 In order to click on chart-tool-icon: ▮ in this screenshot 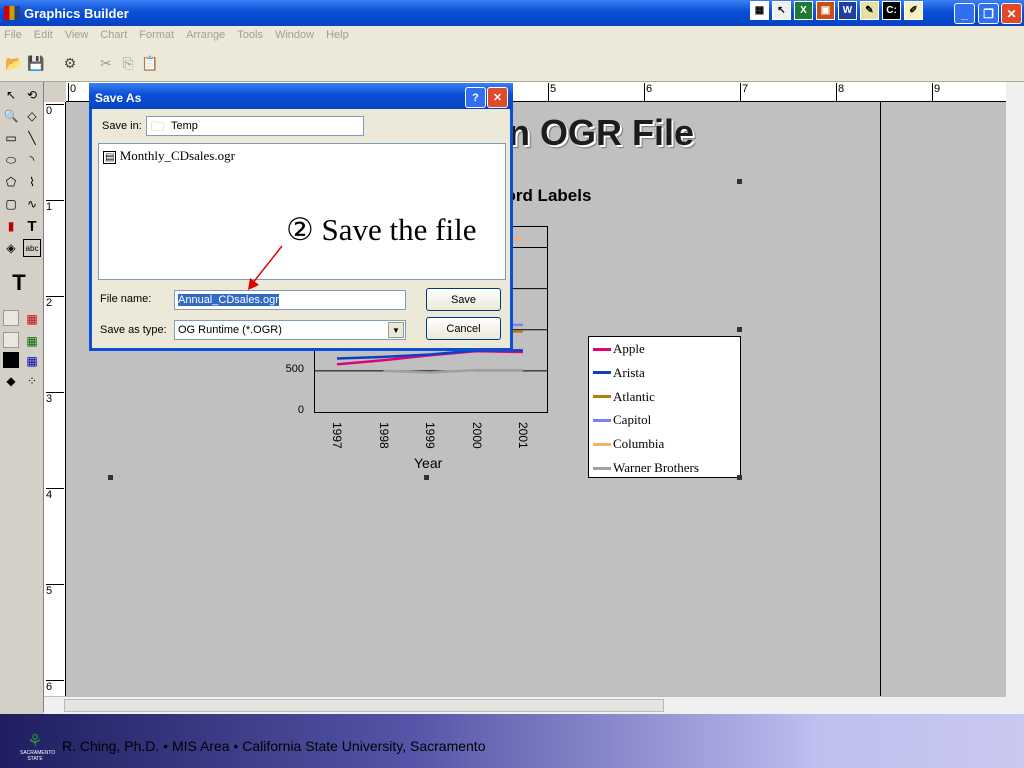, I will do `click(11, 226)`.